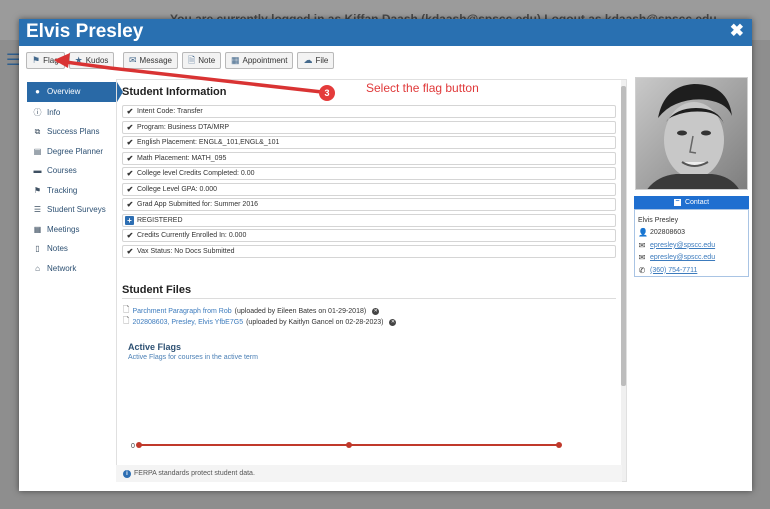  What do you see at coordinates (327, 93) in the screenshot?
I see `step-number-badge: 3` at bounding box center [327, 93].